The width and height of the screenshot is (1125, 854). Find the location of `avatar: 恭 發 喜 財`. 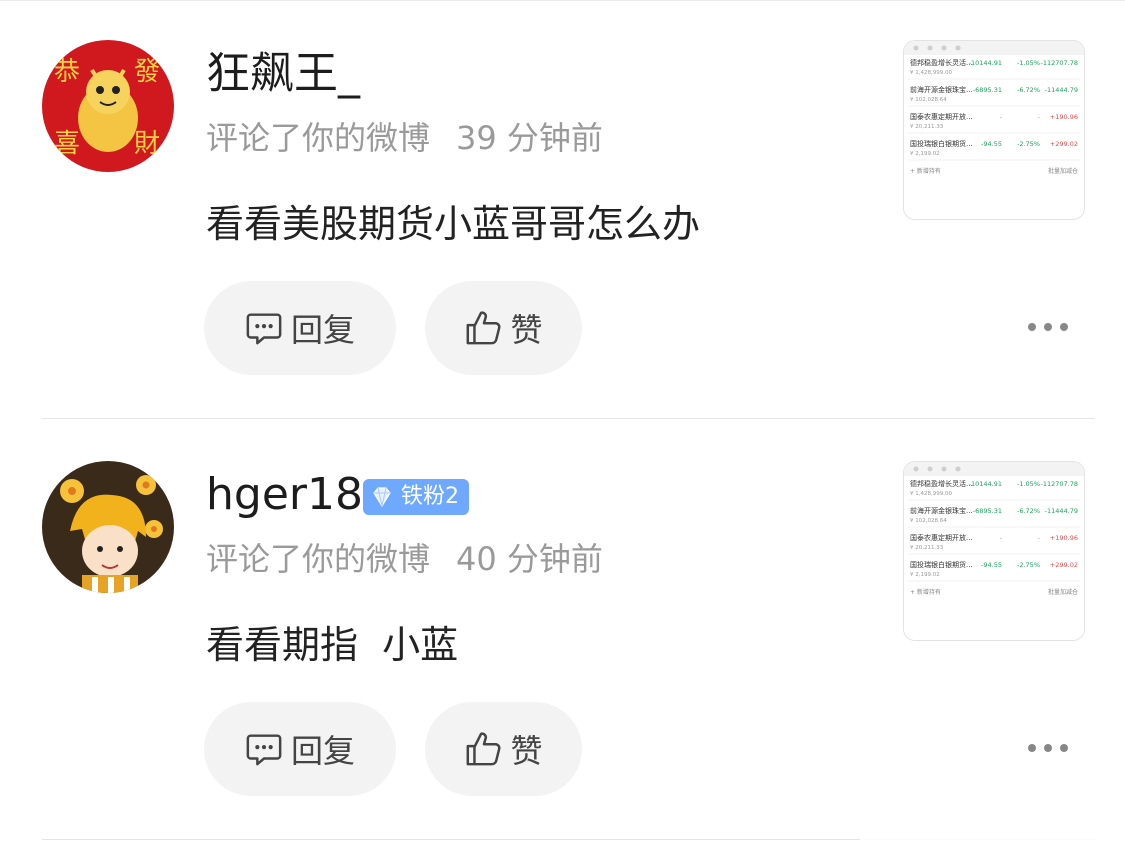

avatar: 恭 發 喜 財 is located at coordinates (108, 106).